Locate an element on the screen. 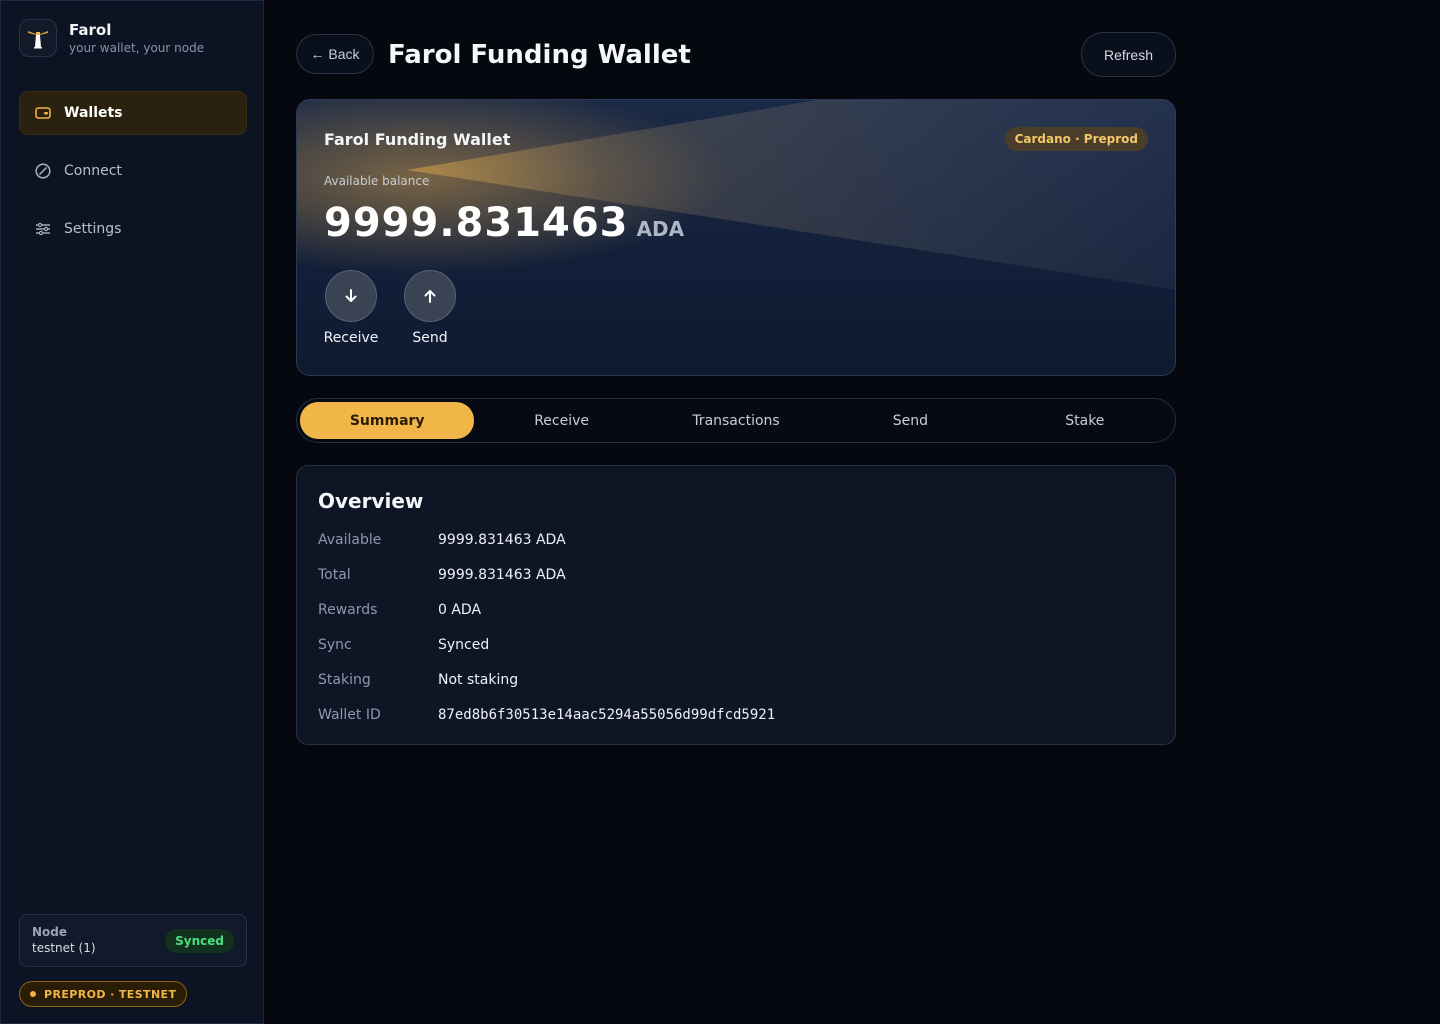  overview-label: Total is located at coordinates (334, 575).